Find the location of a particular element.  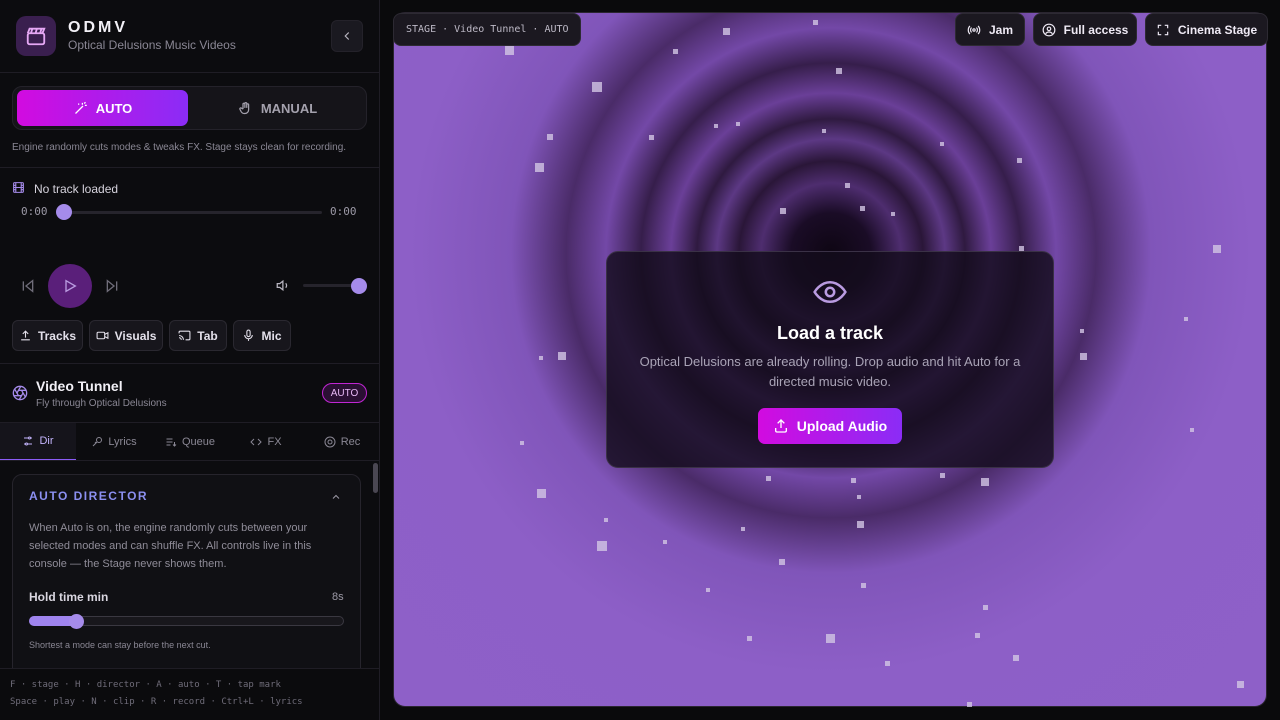

tab-fx: FX is located at coordinates (266, 442).